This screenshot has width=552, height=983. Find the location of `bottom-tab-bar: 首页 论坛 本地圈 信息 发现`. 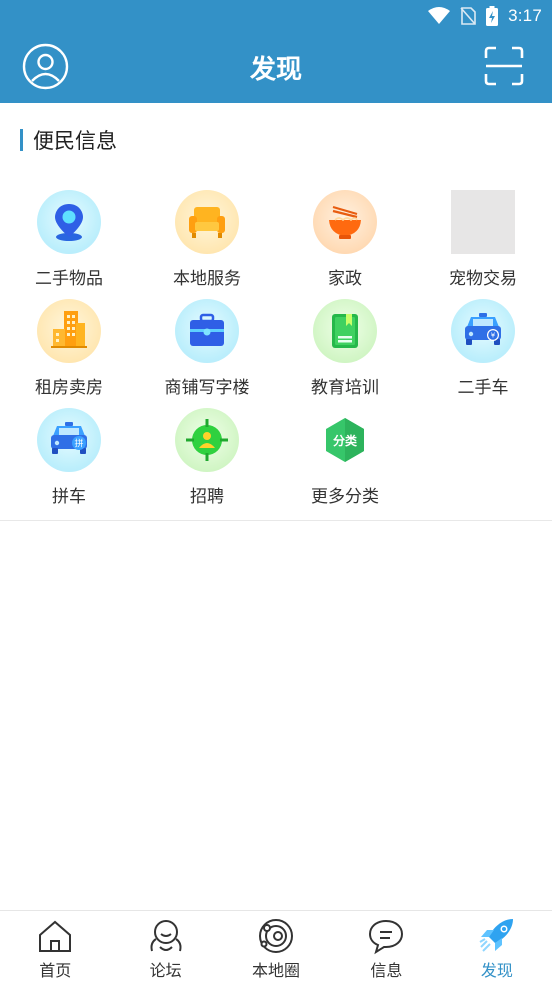

bottom-tab-bar: 首页 论坛 本地圈 信息 发现 is located at coordinates (276, 946).